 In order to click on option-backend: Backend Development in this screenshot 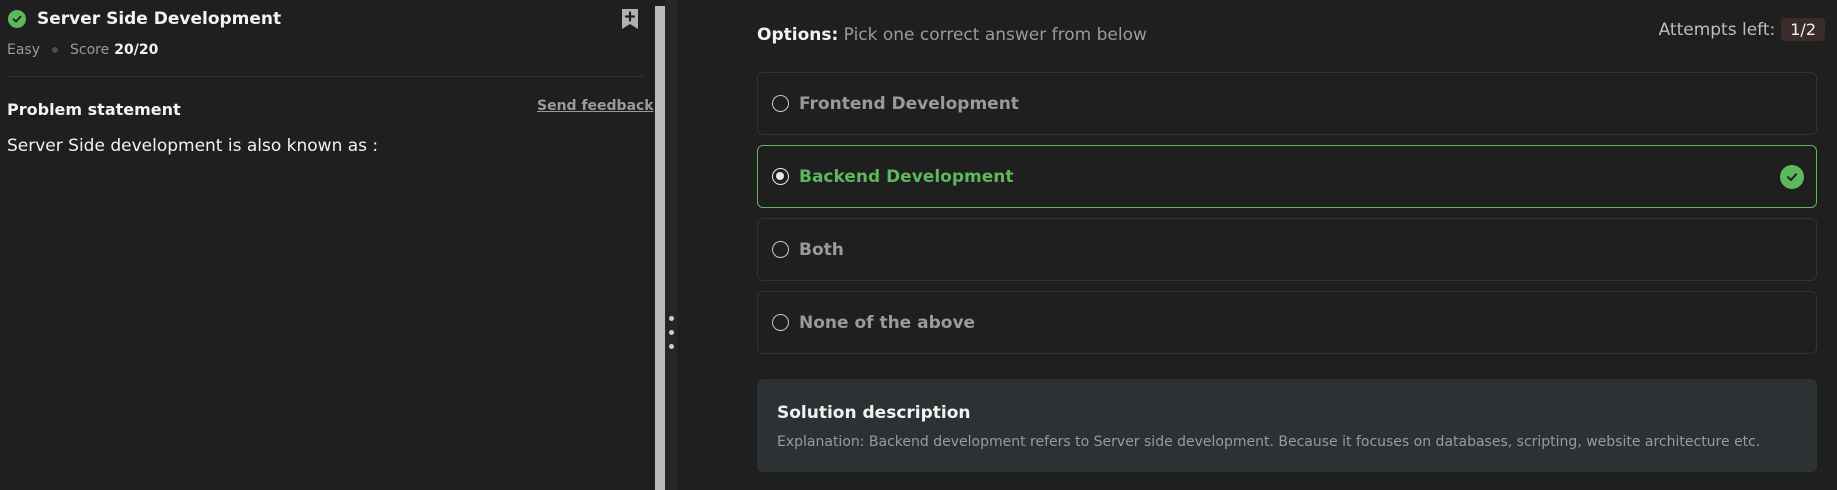, I will do `click(1287, 176)`.